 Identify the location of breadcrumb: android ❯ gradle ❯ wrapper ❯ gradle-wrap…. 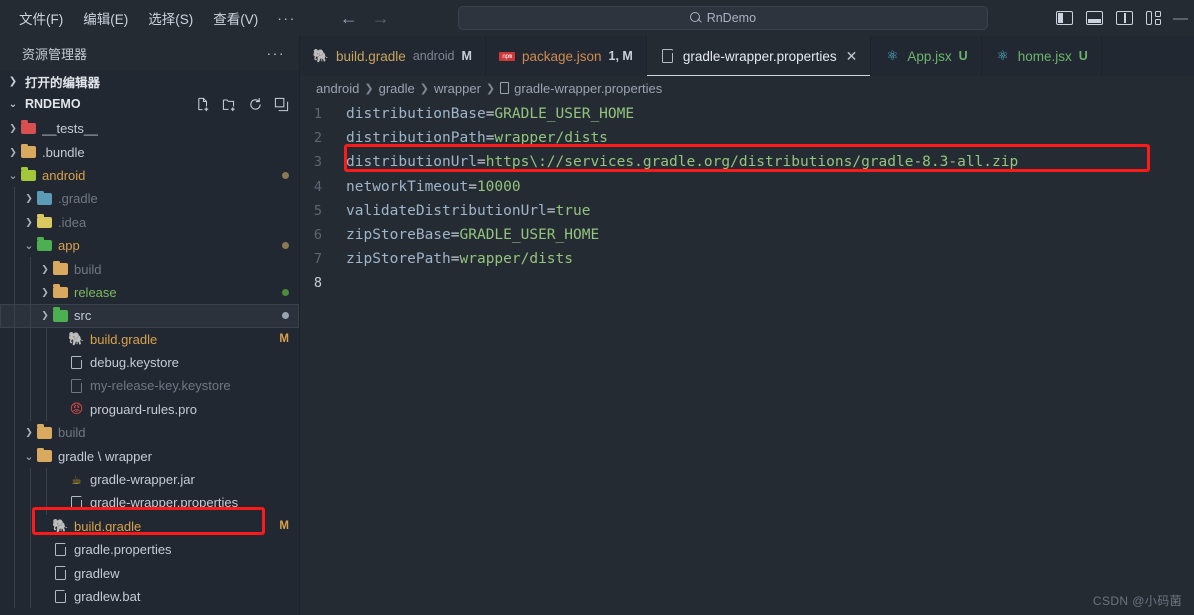
(747, 88).